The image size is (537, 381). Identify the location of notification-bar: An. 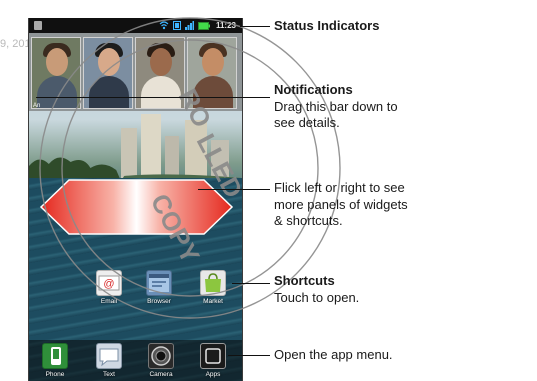
(135, 72).